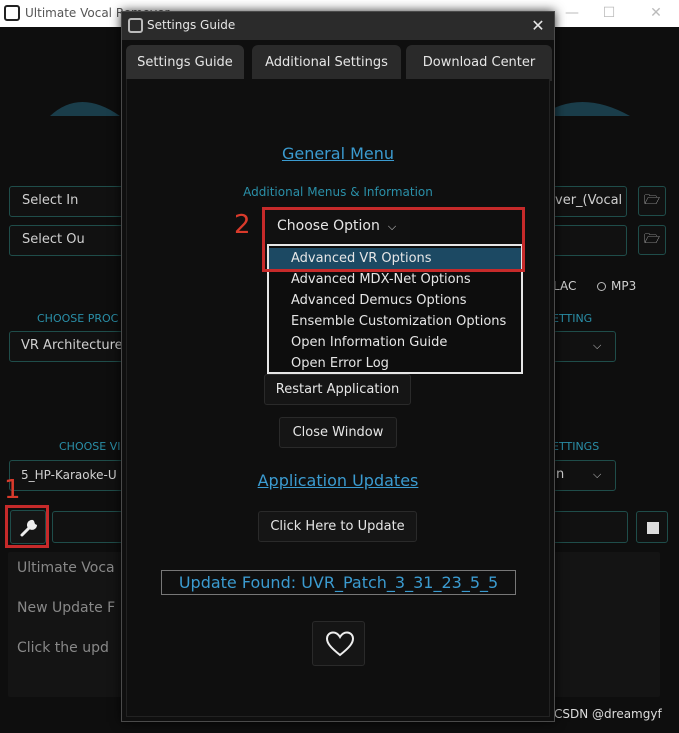 The width and height of the screenshot is (679, 733). Describe the element at coordinates (78, 318) in the screenshot. I see `choose-process-label: CHOOSE PROC` at that location.